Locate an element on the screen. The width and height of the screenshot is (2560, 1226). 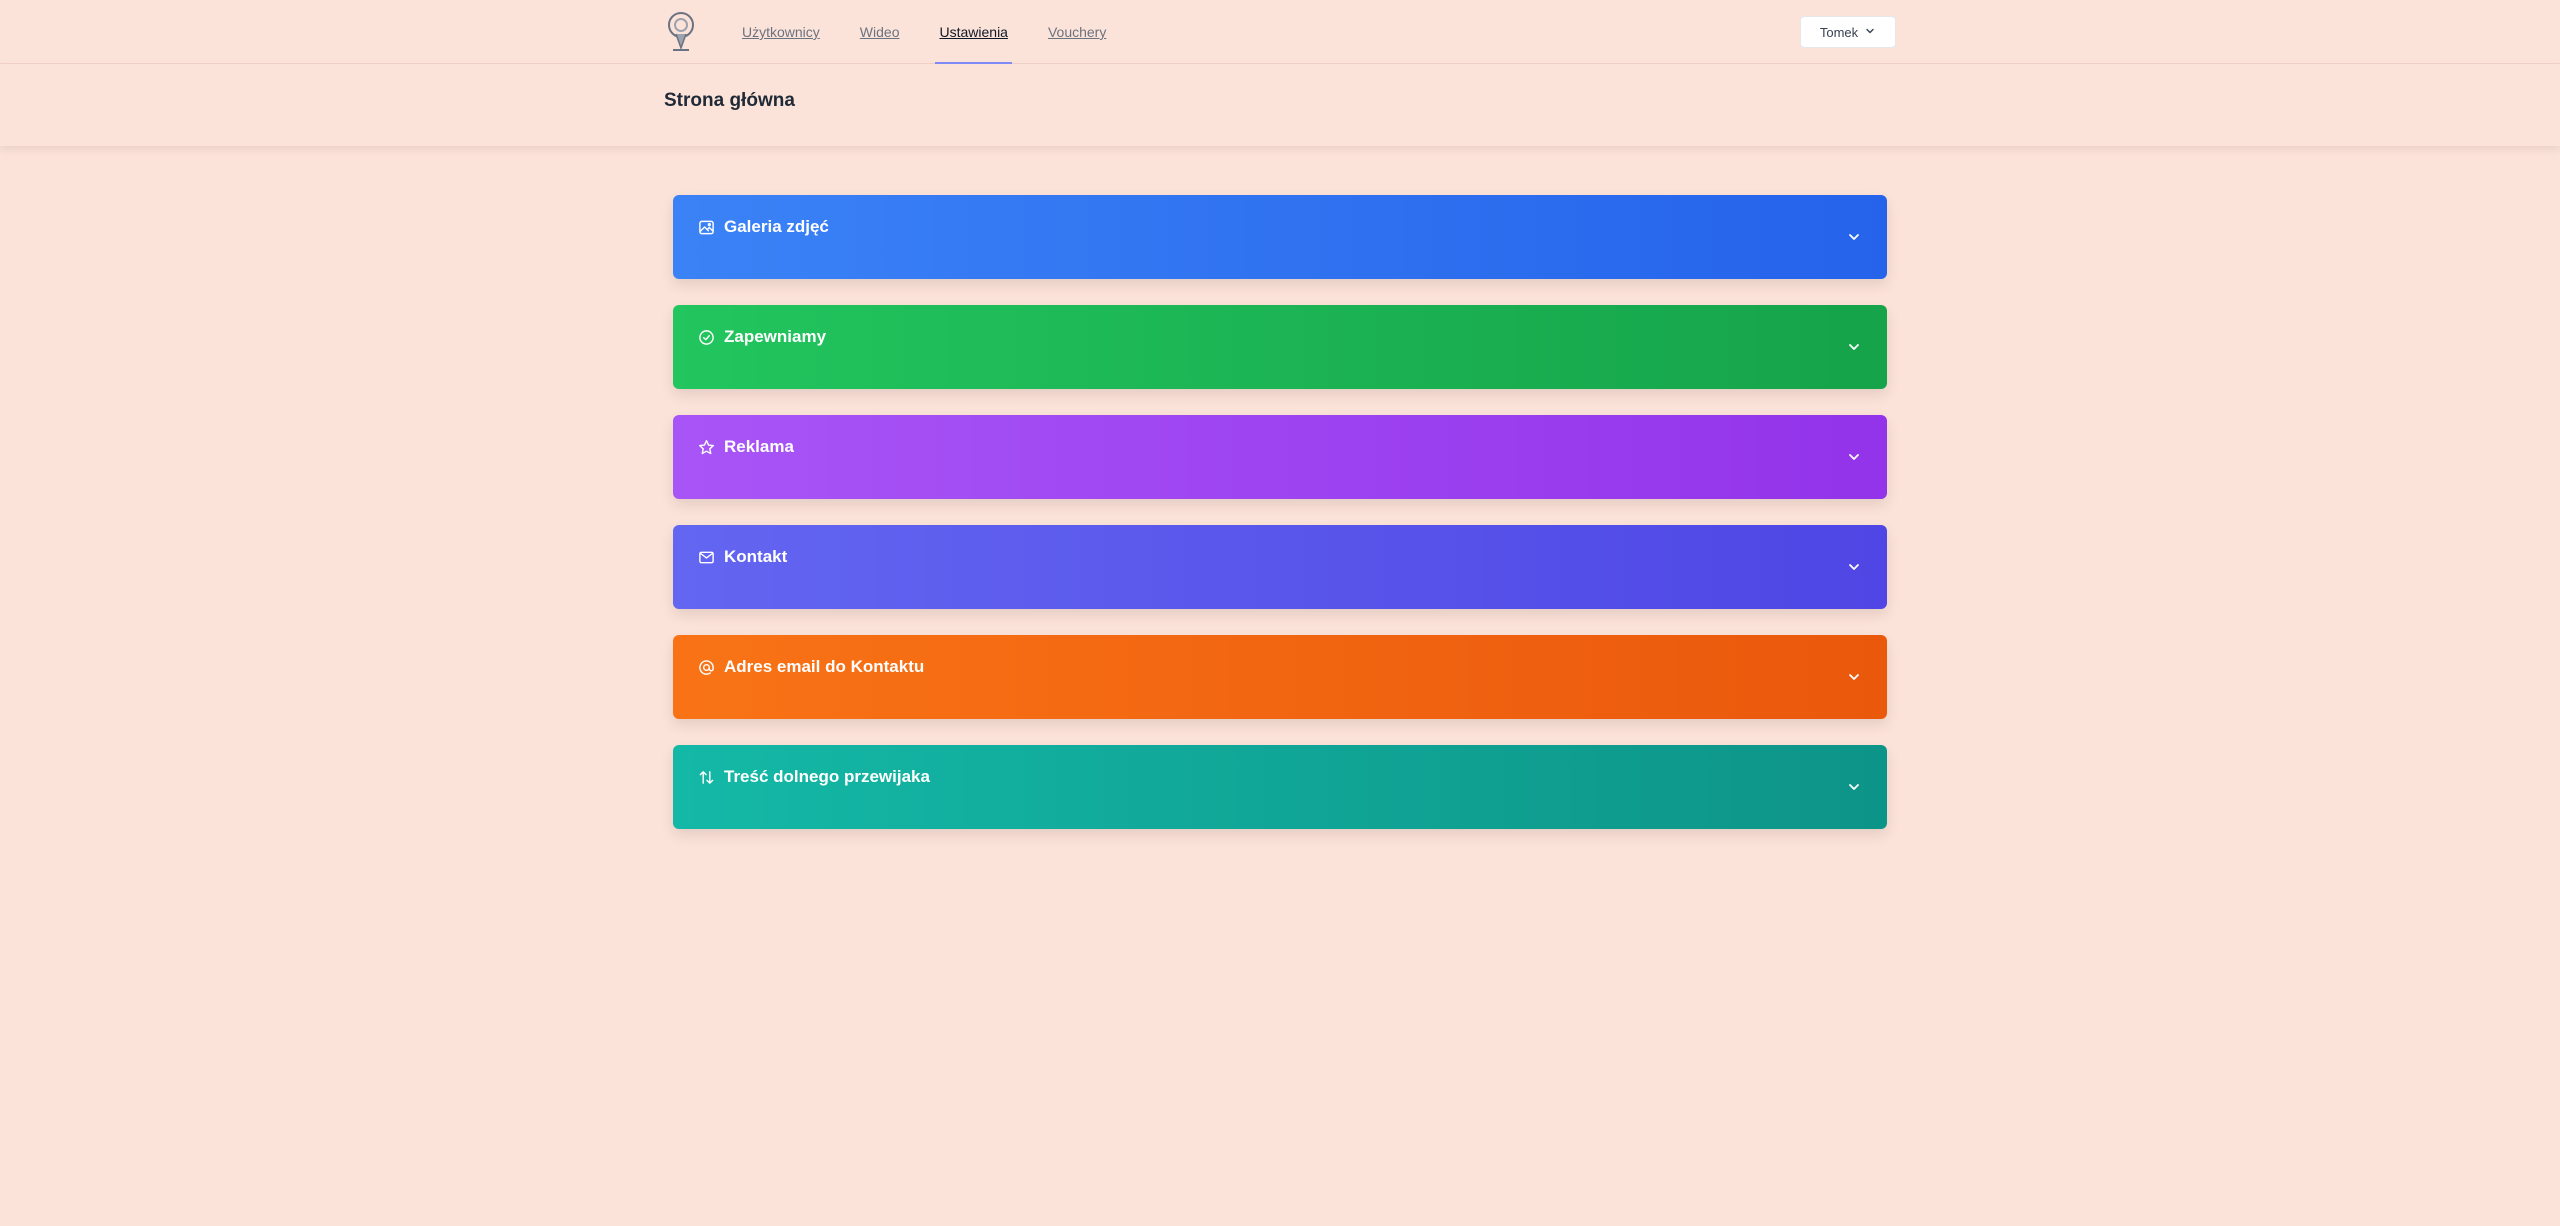
section-zapewniamy: Zapewniamy is located at coordinates (1280, 347).